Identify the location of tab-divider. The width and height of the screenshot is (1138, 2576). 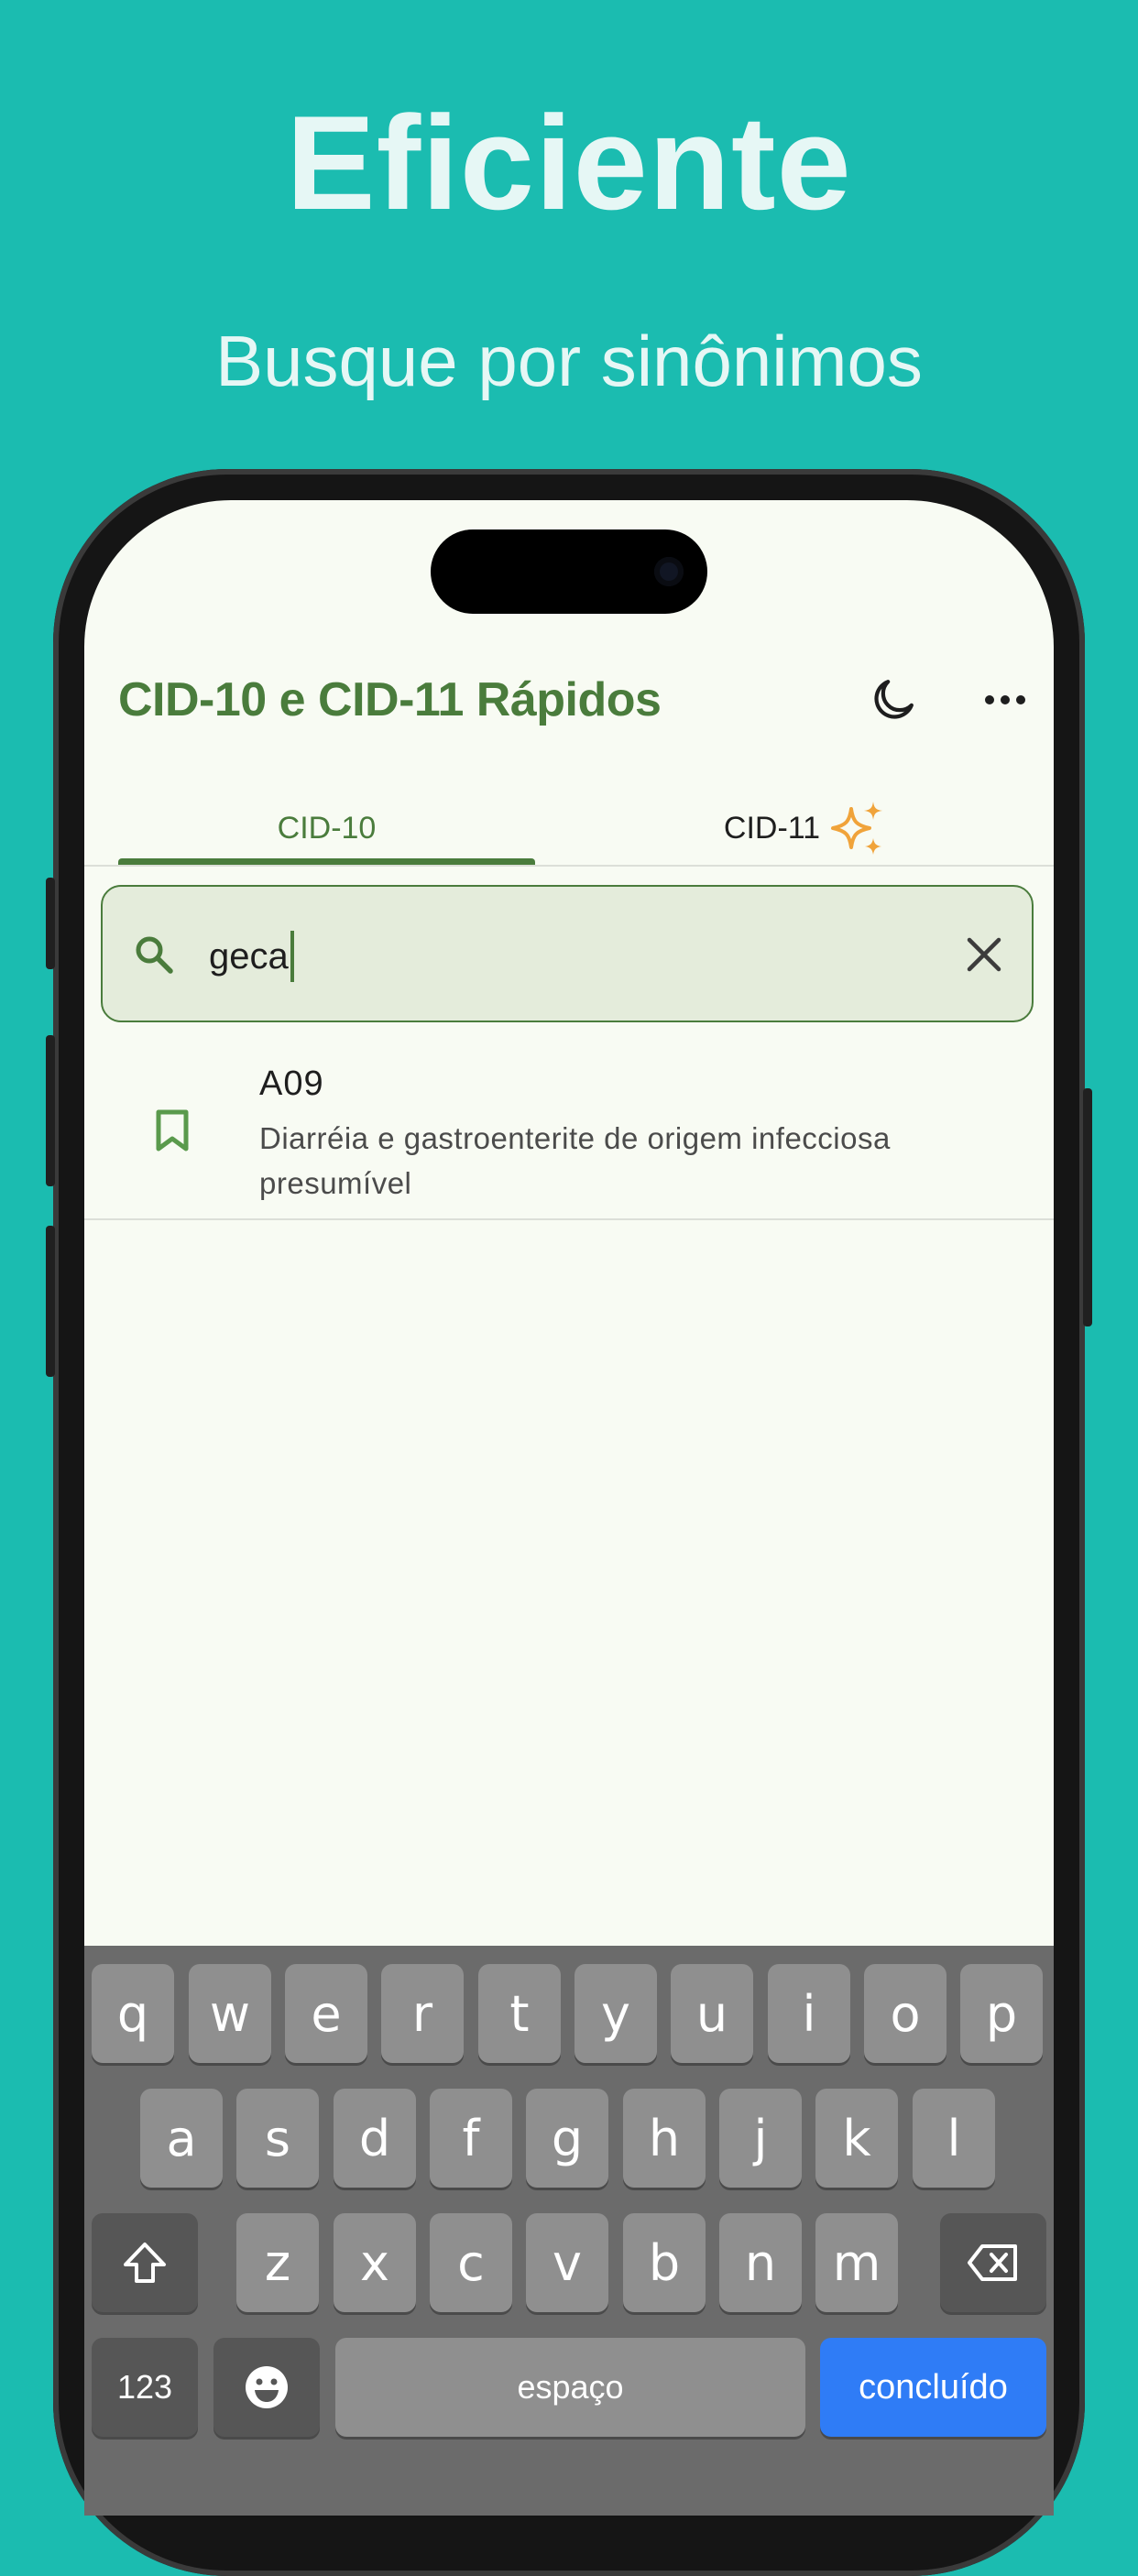
(569, 866).